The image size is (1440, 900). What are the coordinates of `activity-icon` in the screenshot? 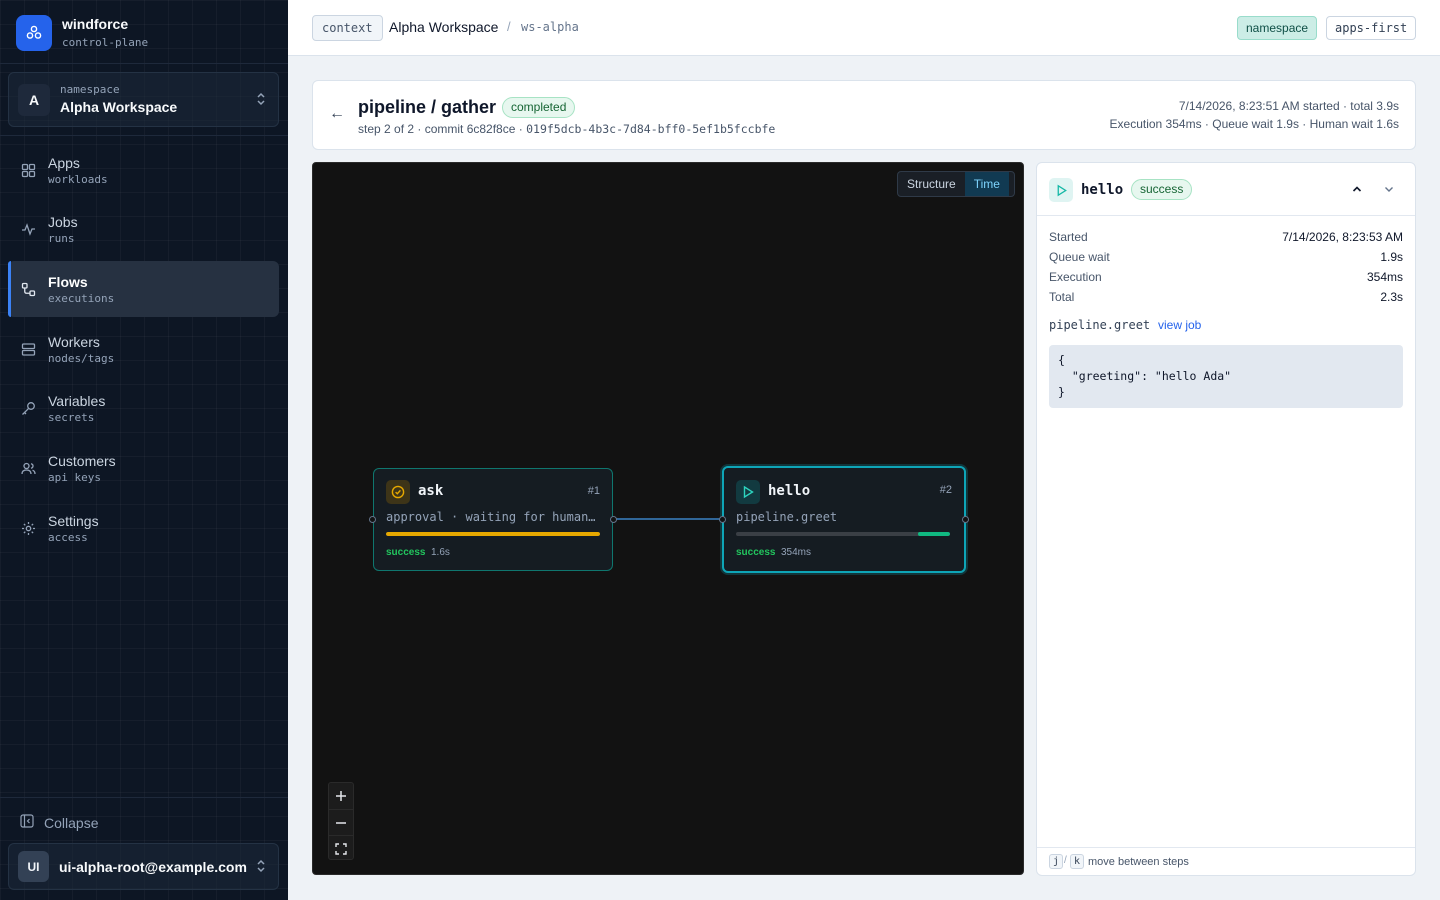 It's located at (28, 230).